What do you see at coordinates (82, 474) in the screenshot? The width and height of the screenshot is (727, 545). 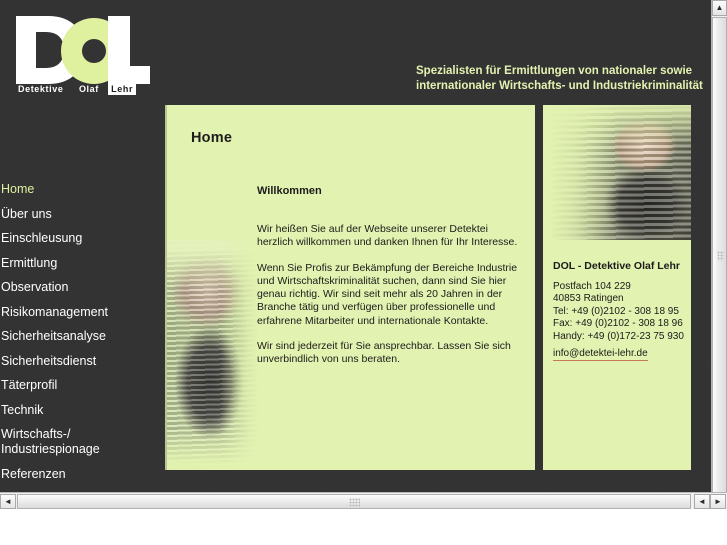 I see `sidebar-item-referenzen: Referenzen` at bounding box center [82, 474].